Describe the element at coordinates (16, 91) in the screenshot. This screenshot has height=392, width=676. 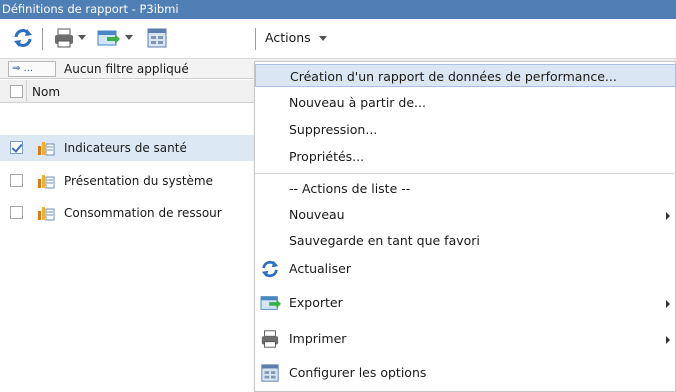
I see `select-all-checkbox` at that location.